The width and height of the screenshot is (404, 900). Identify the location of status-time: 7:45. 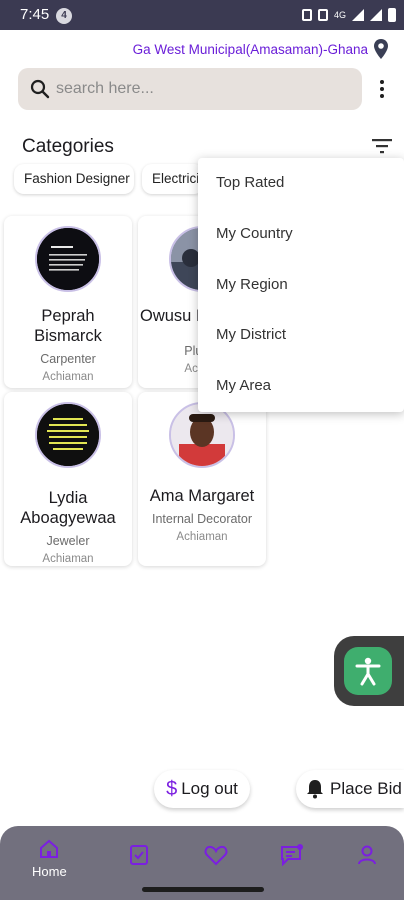
(35, 14).